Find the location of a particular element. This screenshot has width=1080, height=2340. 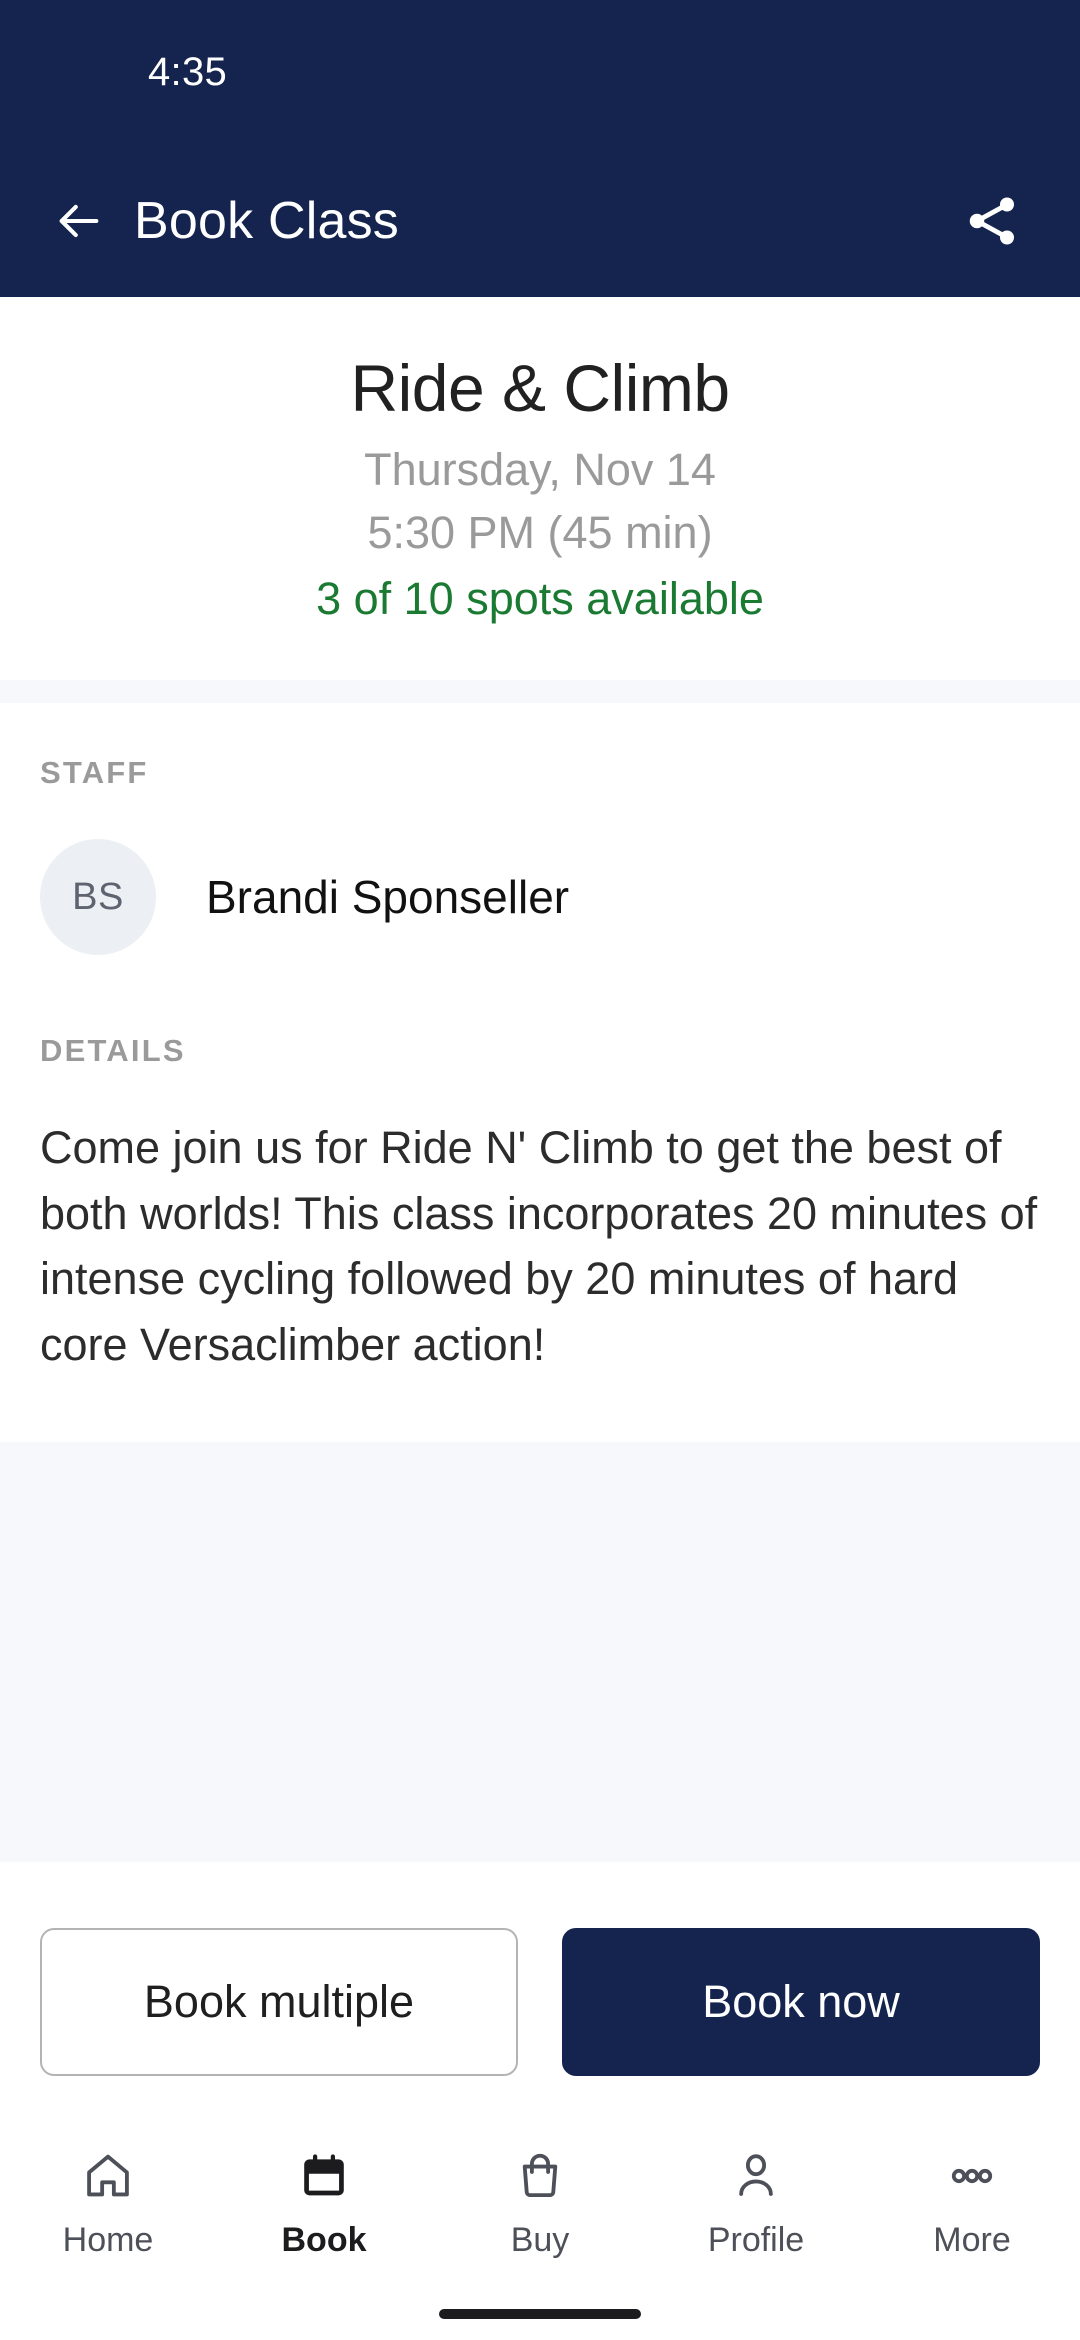

nav-item-more: More is located at coordinates (972, 2202).